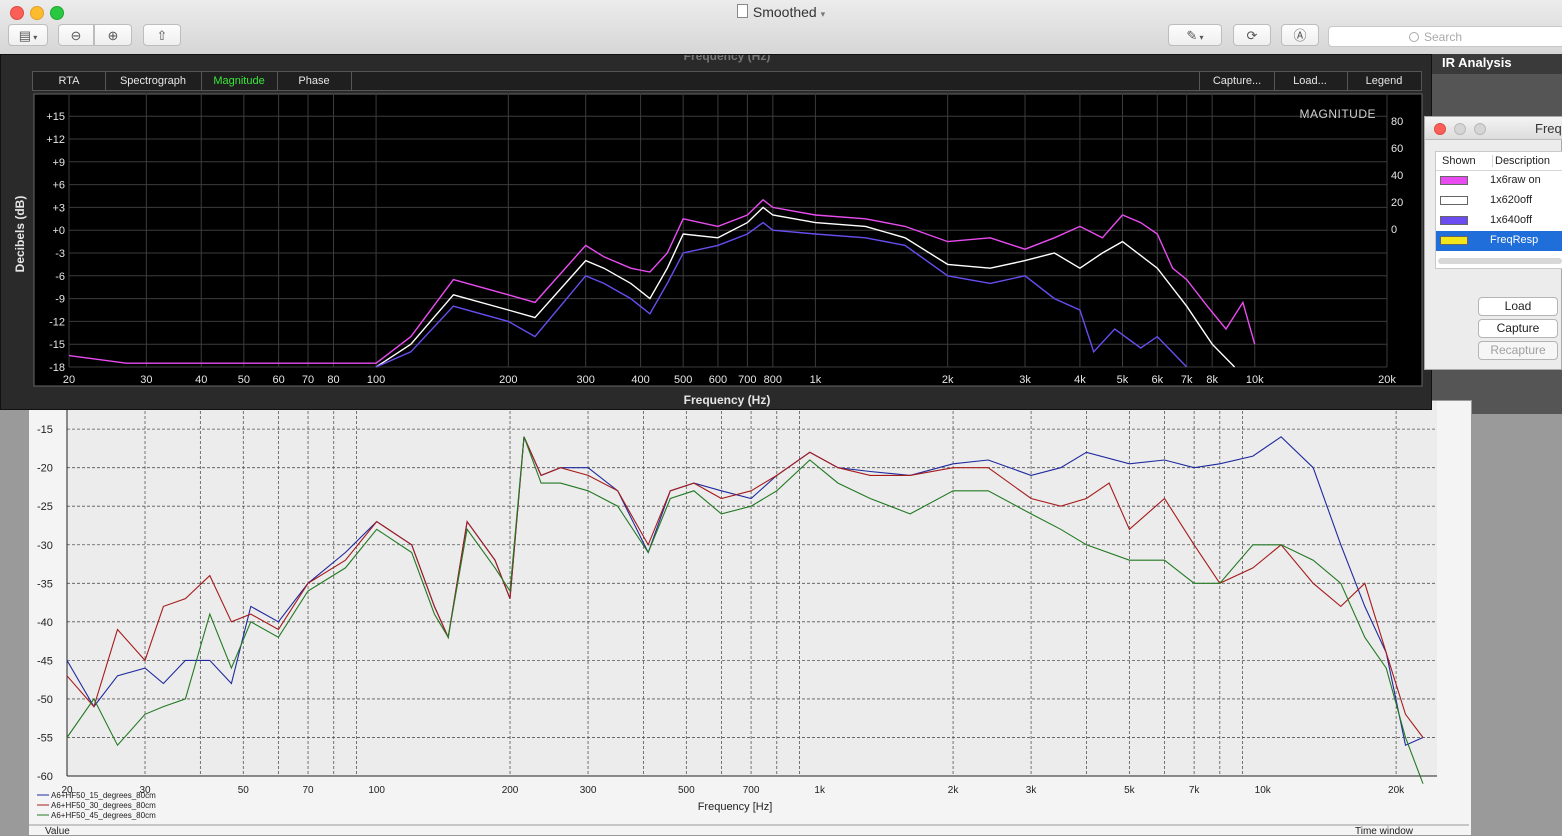 This screenshot has width=1562, height=836. What do you see at coordinates (58, 163) in the screenshot?
I see `y-tick-label: +9` at bounding box center [58, 163].